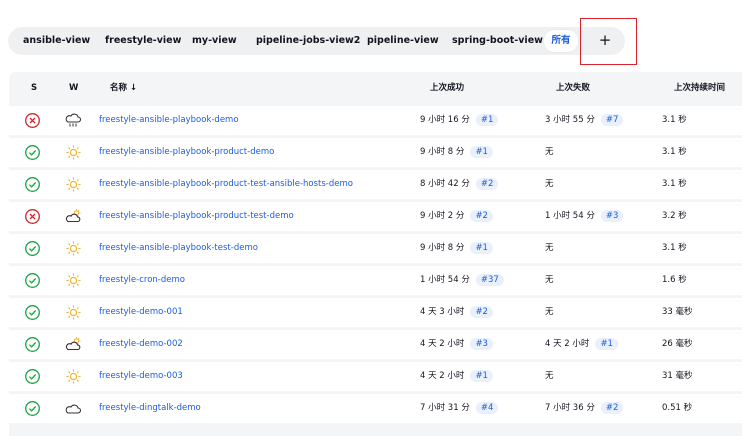 This screenshot has height=436, width=742. I want to click on add-view-button: +, so click(605, 40).